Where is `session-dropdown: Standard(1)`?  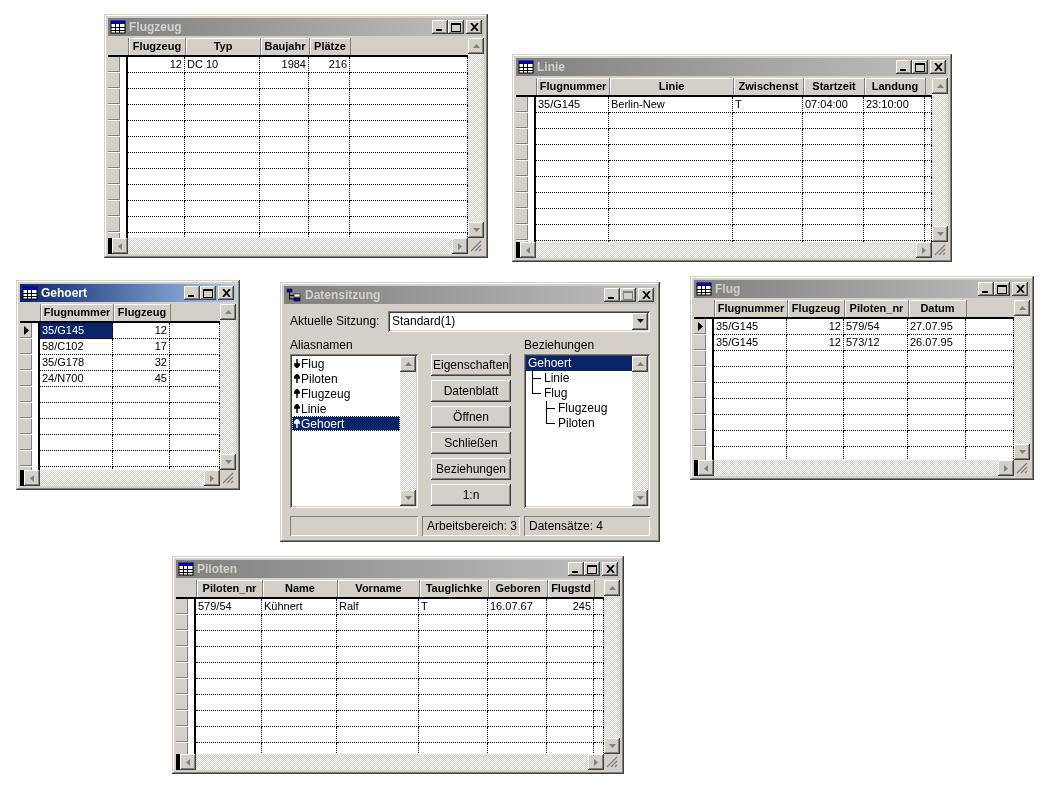
session-dropdown: Standard(1) is located at coordinates (519, 321).